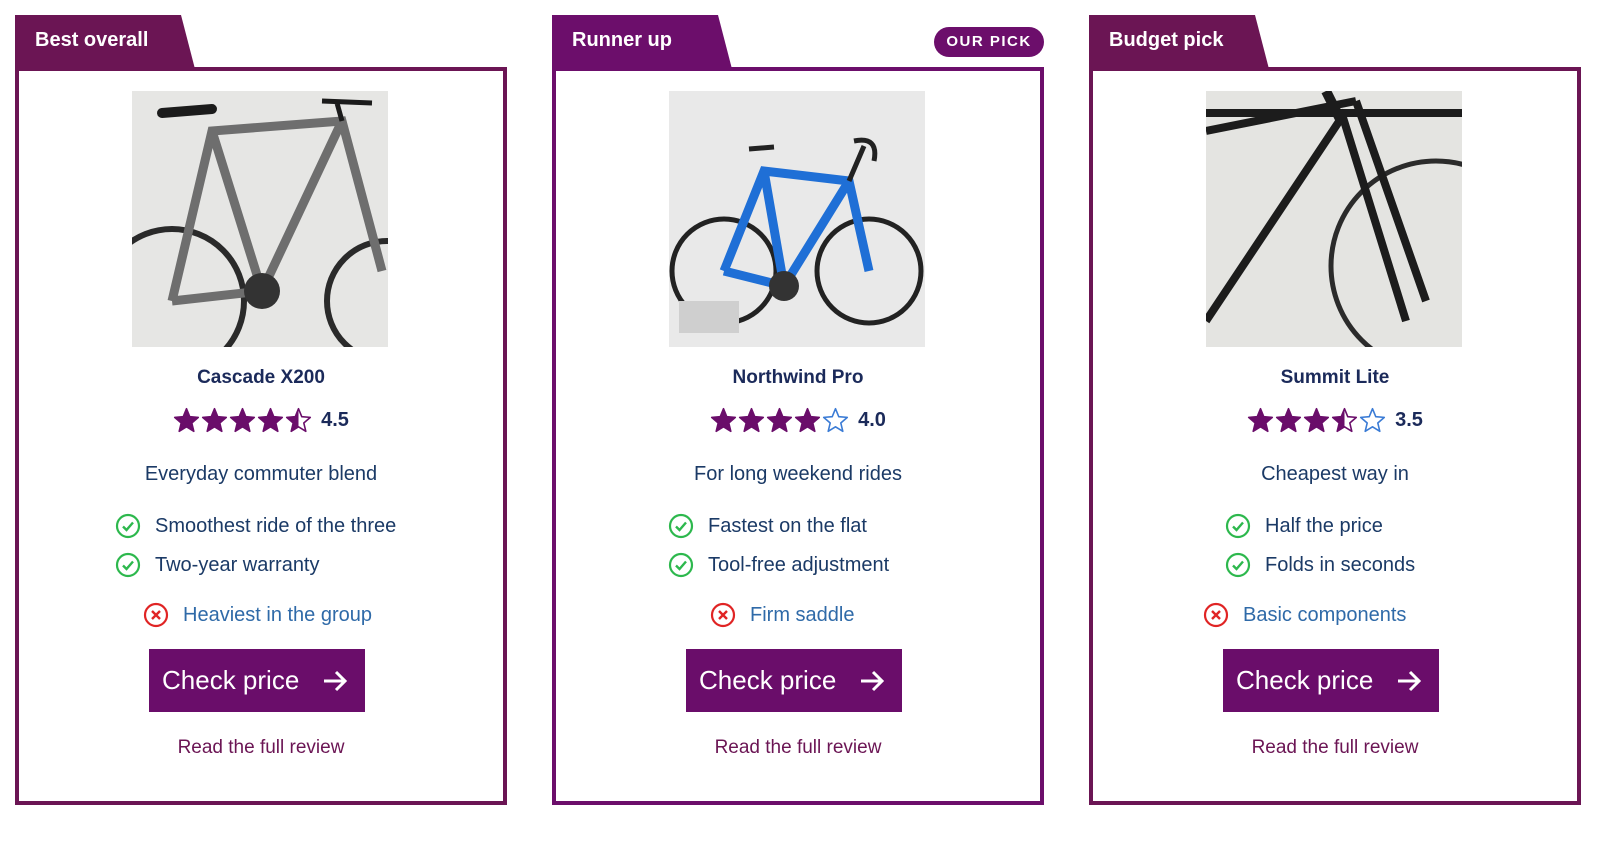  Describe the element at coordinates (217, 565) in the screenshot. I see `pro-item: Two-year warranty` at that location.